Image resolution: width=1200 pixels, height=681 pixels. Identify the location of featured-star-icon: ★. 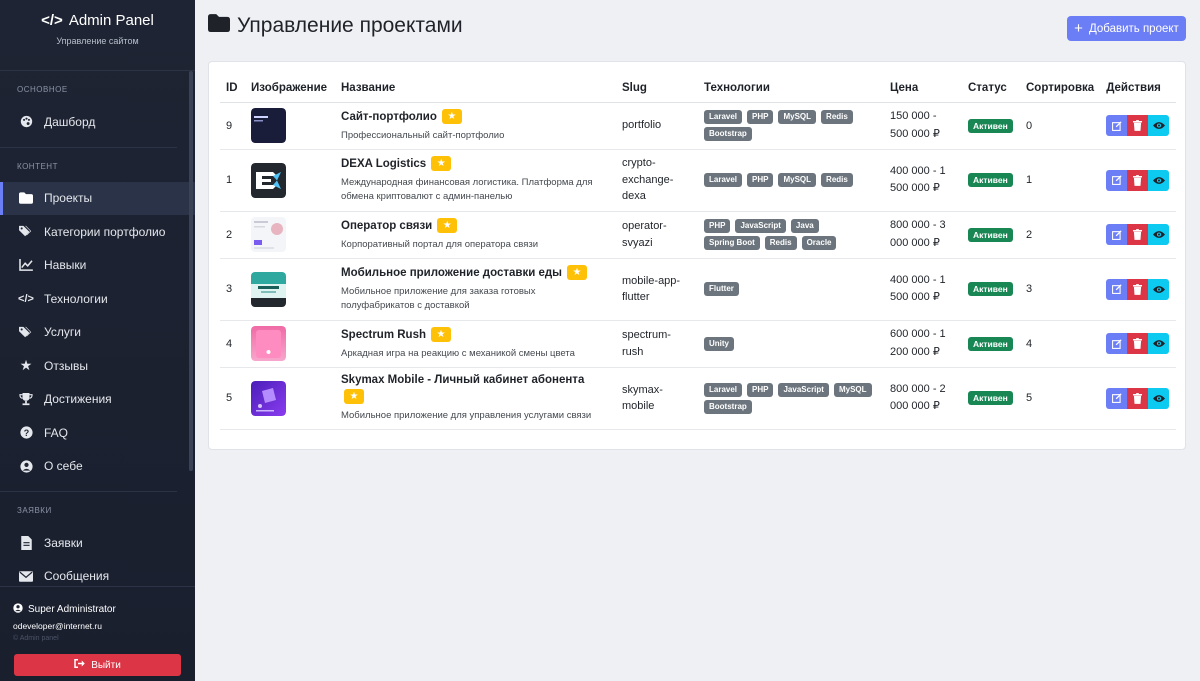
(354, 396).